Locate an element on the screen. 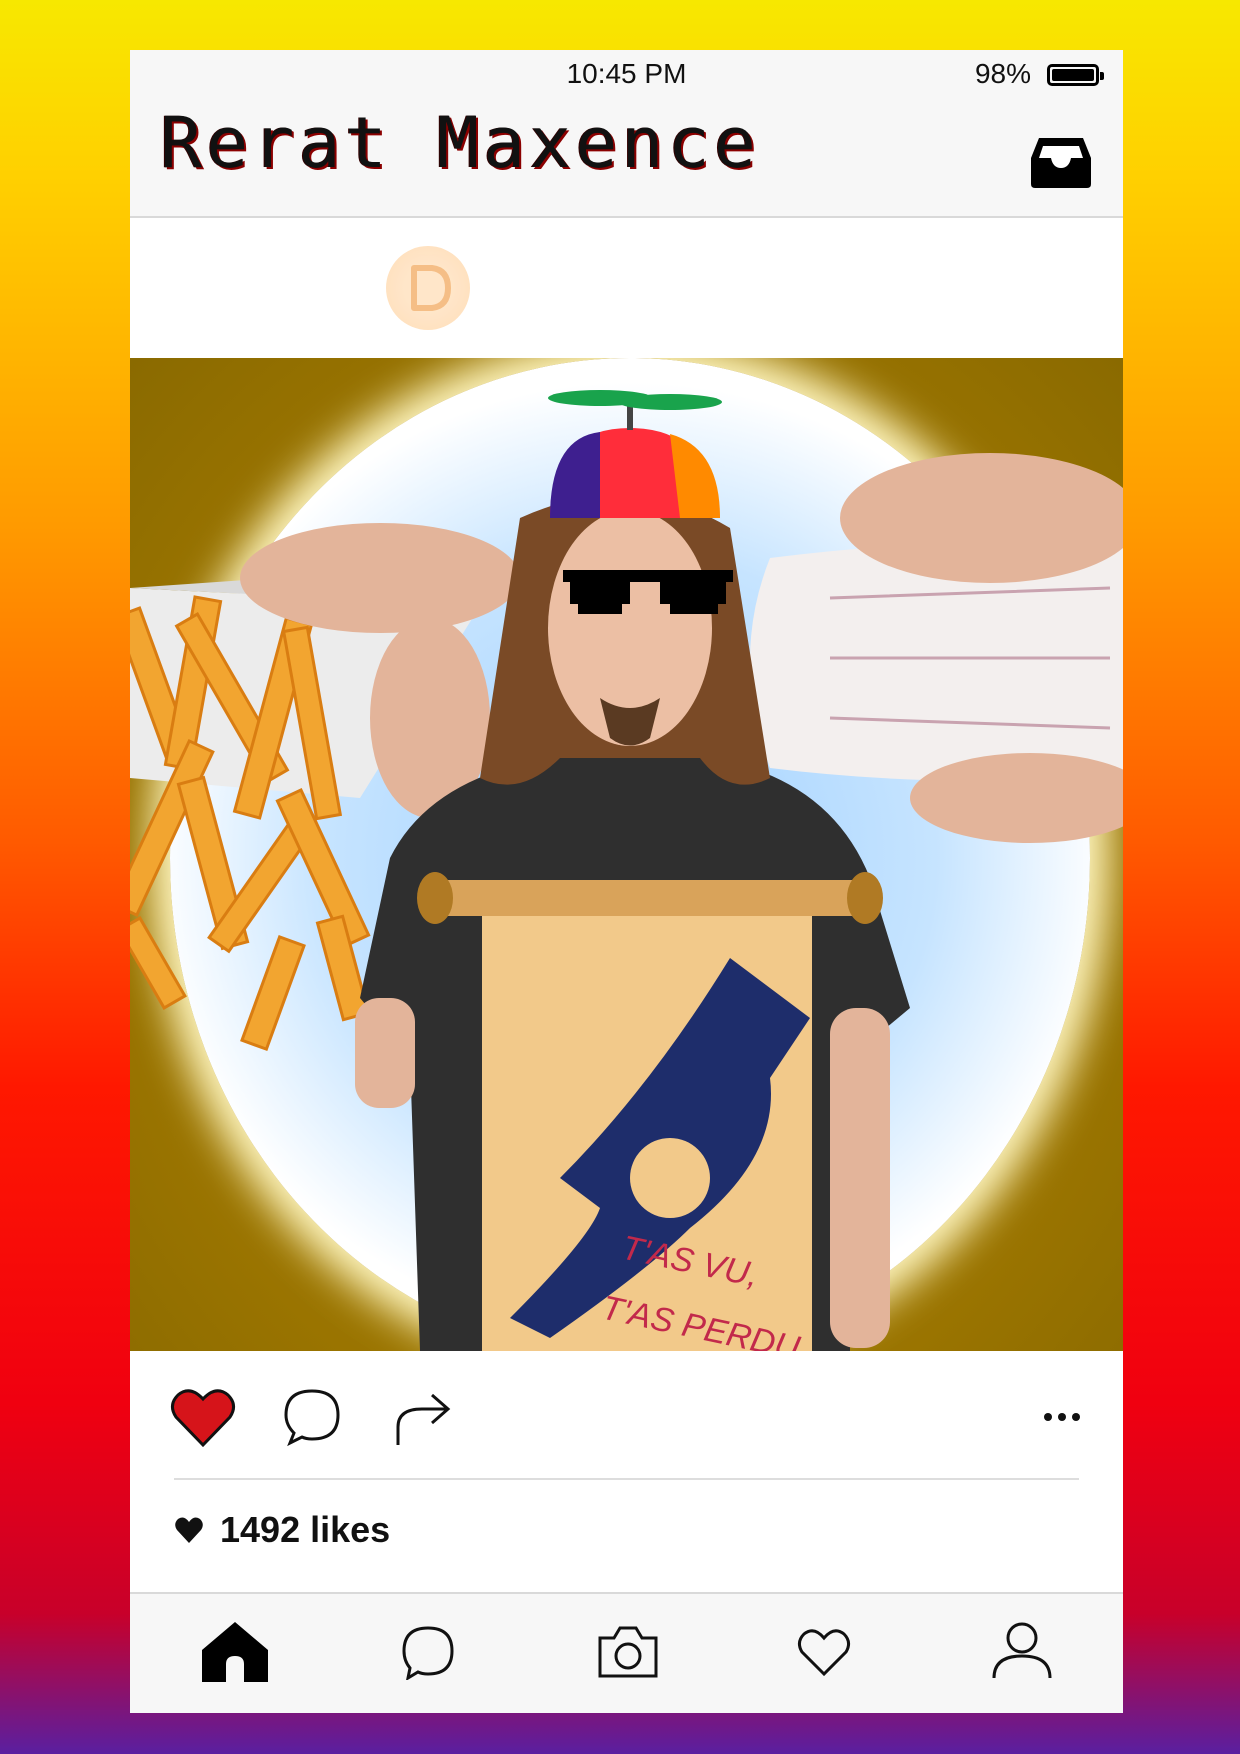 This screenshot has width=1240, height=1754. camera-icon is located at coordinates (628, 1652).